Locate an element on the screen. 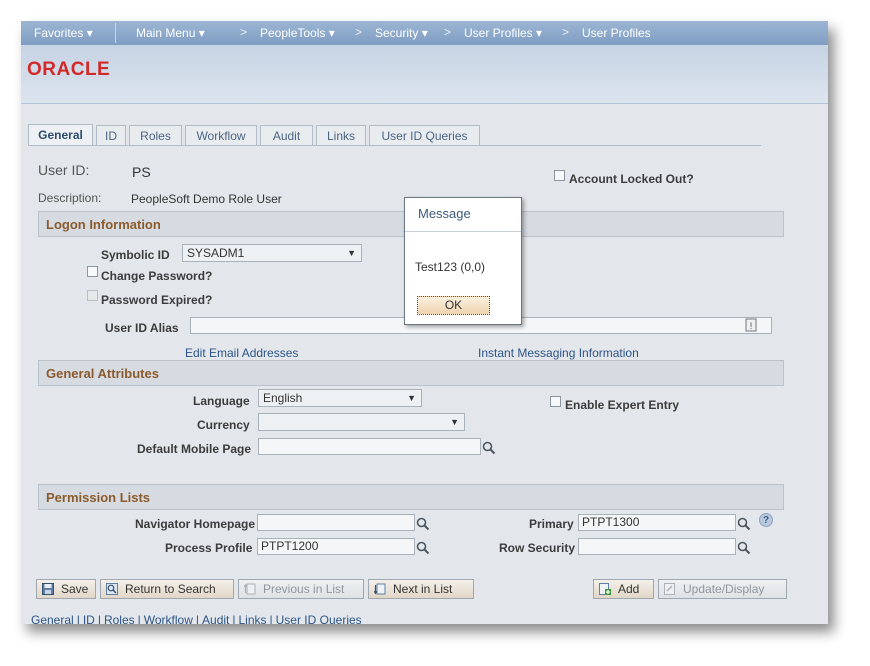  nav-current-page: User Profiles is located at coordinates (616, 33).